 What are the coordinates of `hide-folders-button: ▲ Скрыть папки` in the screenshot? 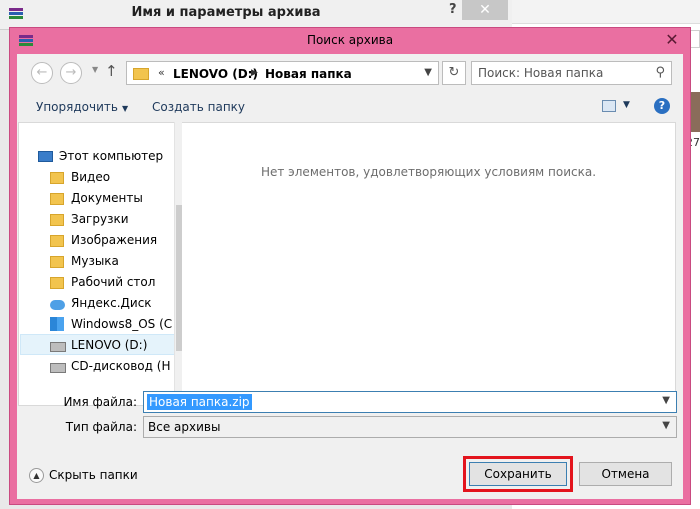 It's located at (83, 475).